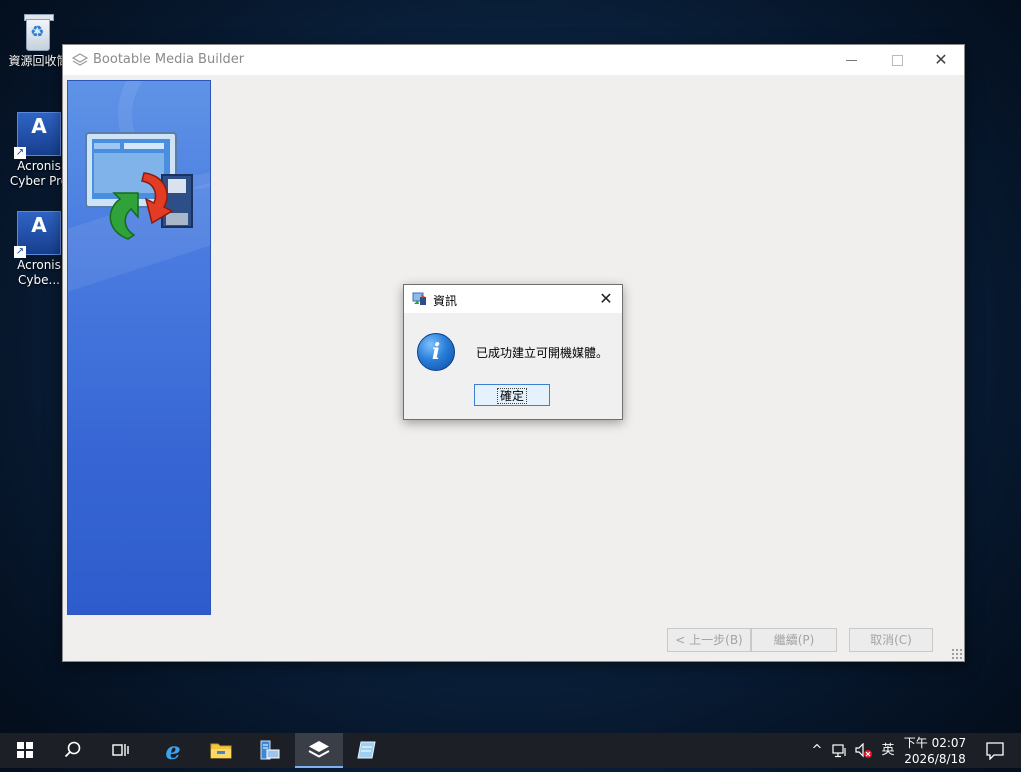  What do you see at coordinates (39, 173) in the screenshot?
I see `desktop-icon-label: Acronis Cyber Pro` at bounding box center [39, 173].